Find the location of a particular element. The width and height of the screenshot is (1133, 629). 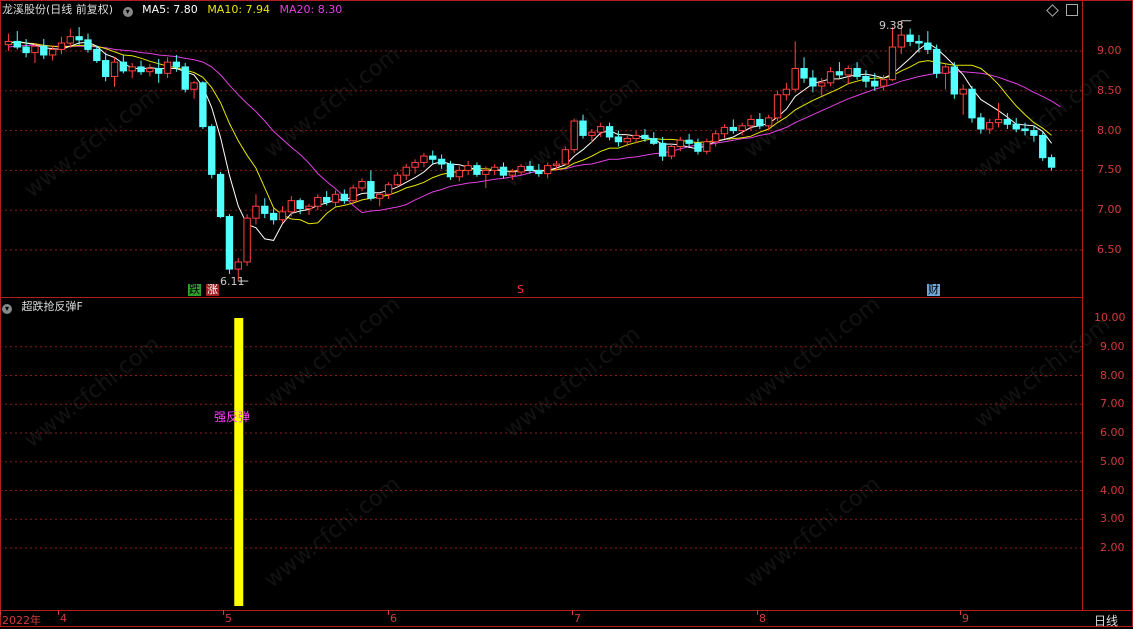

main-y-tick-label: 6.50 is located at coordinates (1109, 249).